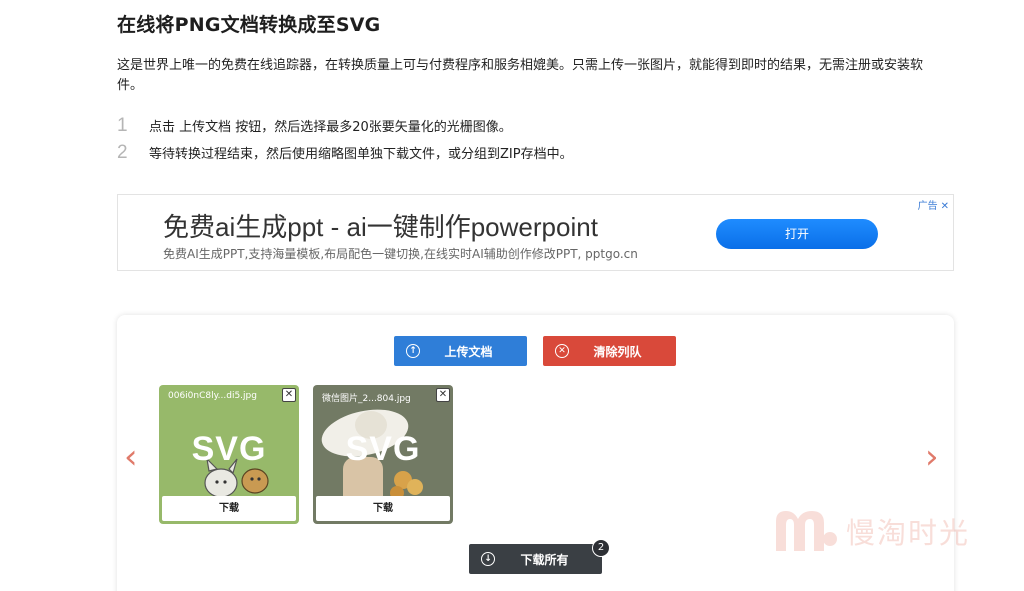 The image size is (1024, 591). What do you see at coordinates (617, 351) in the screenshot?
I see `clear-button-label: 清除列队` at bounding box center [617, 351].